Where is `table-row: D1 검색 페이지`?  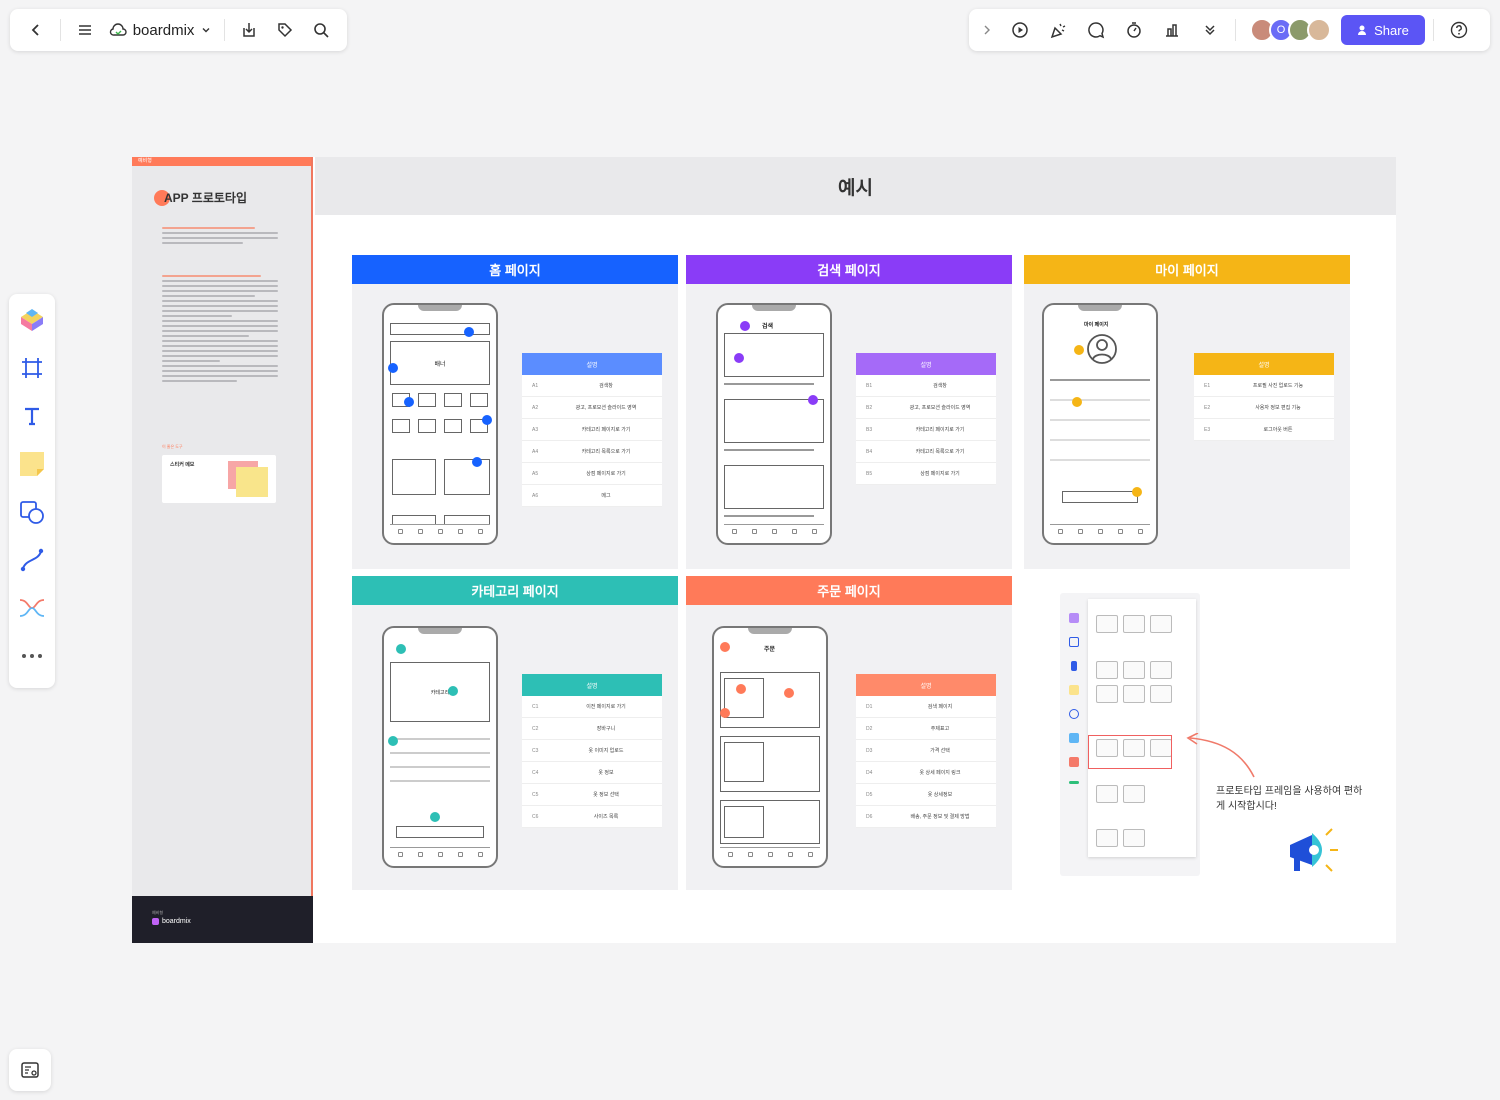
table-row: D1 검색 페이지 is located at coordinates (926, 707).